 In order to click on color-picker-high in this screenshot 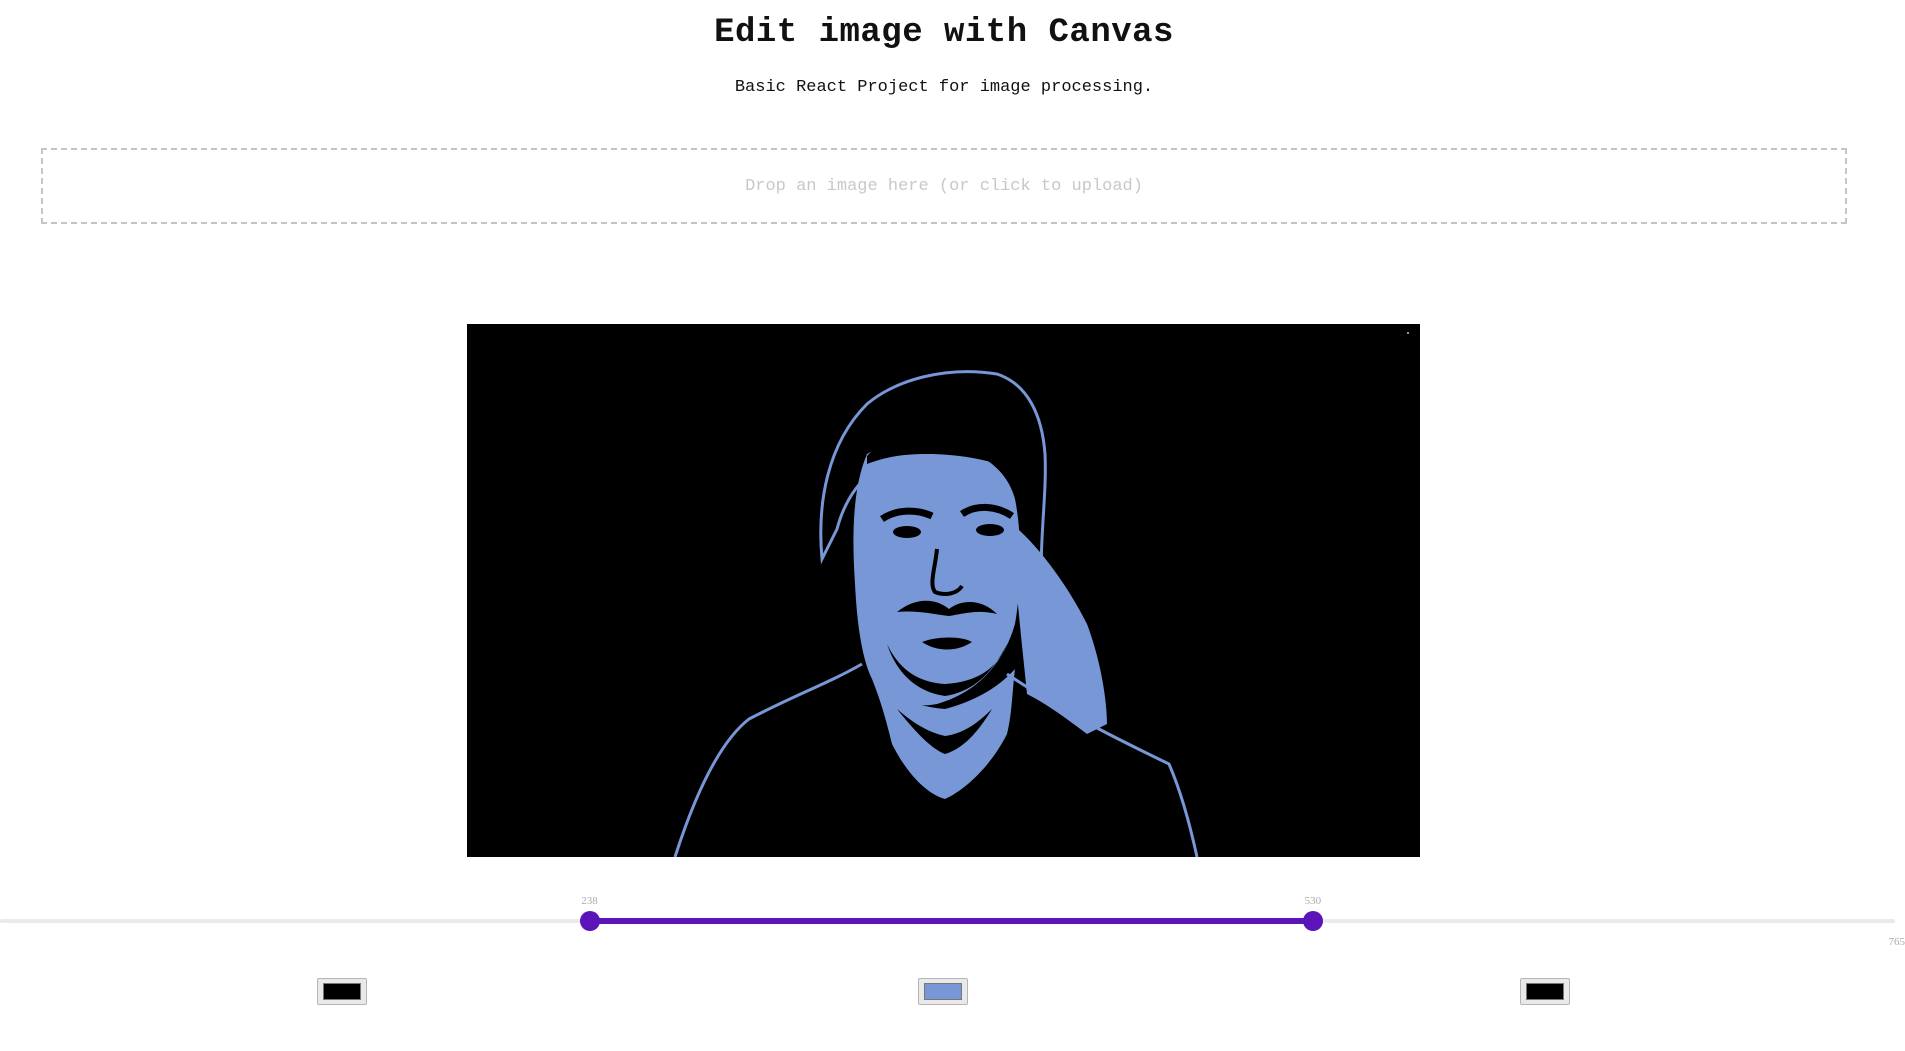, I will do `click(1545, 991)`.